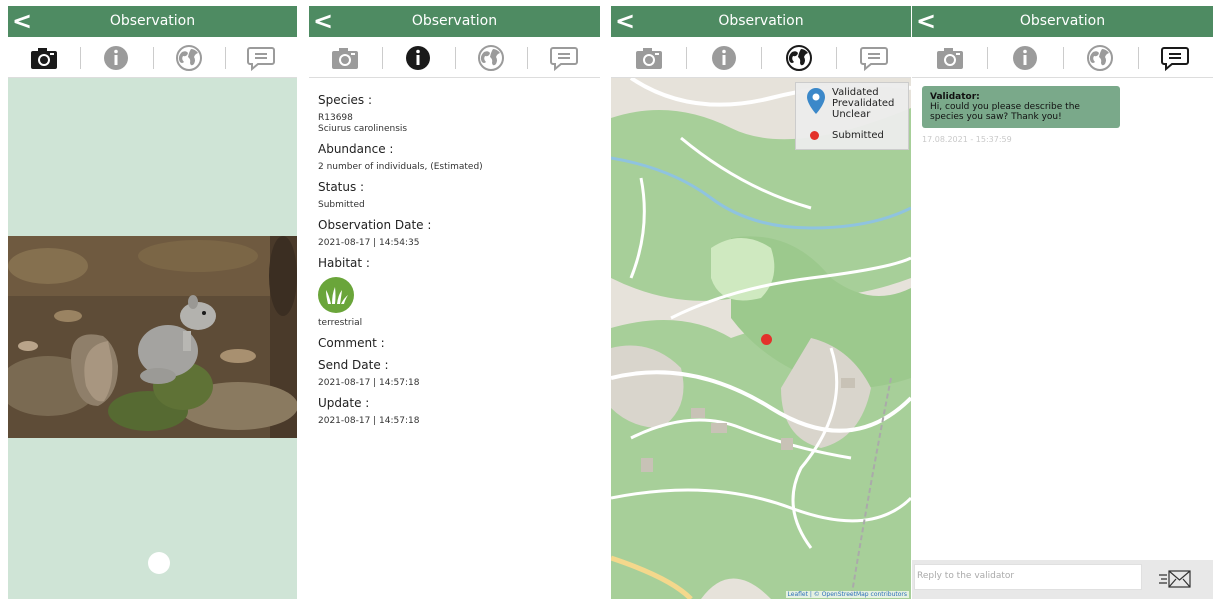 This screenshot has height=599, width=1213. What do you see at coordinates (335, 118) in the screenshot?
I see `species-code: R13698` at bounding box center [335, 118].